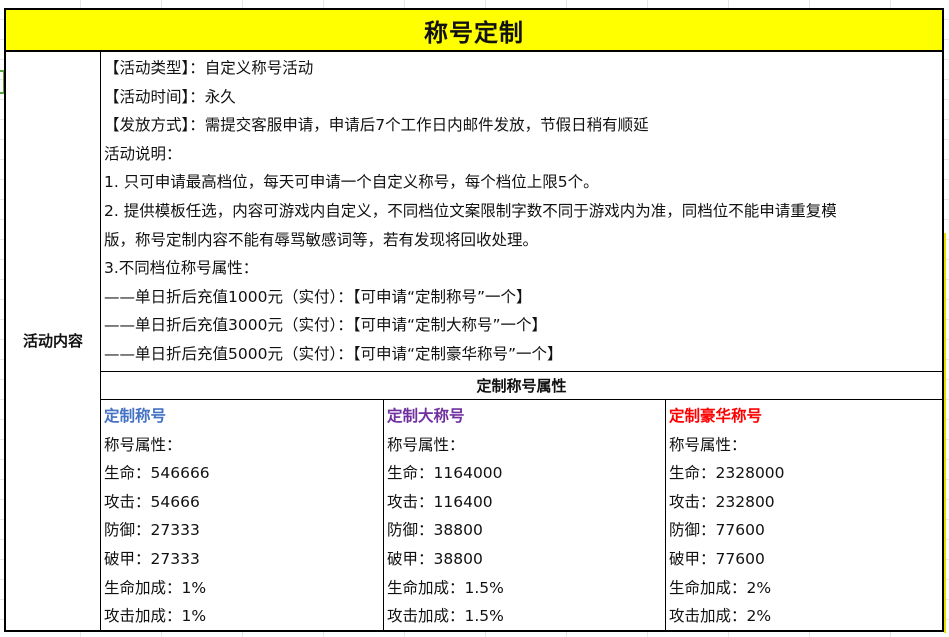 This screenshot has width=949, height=637. Describe the element at coordinates (720, 616) in the screenshot. I see `tier-attr-line: 攻击加成：2%` at that location.